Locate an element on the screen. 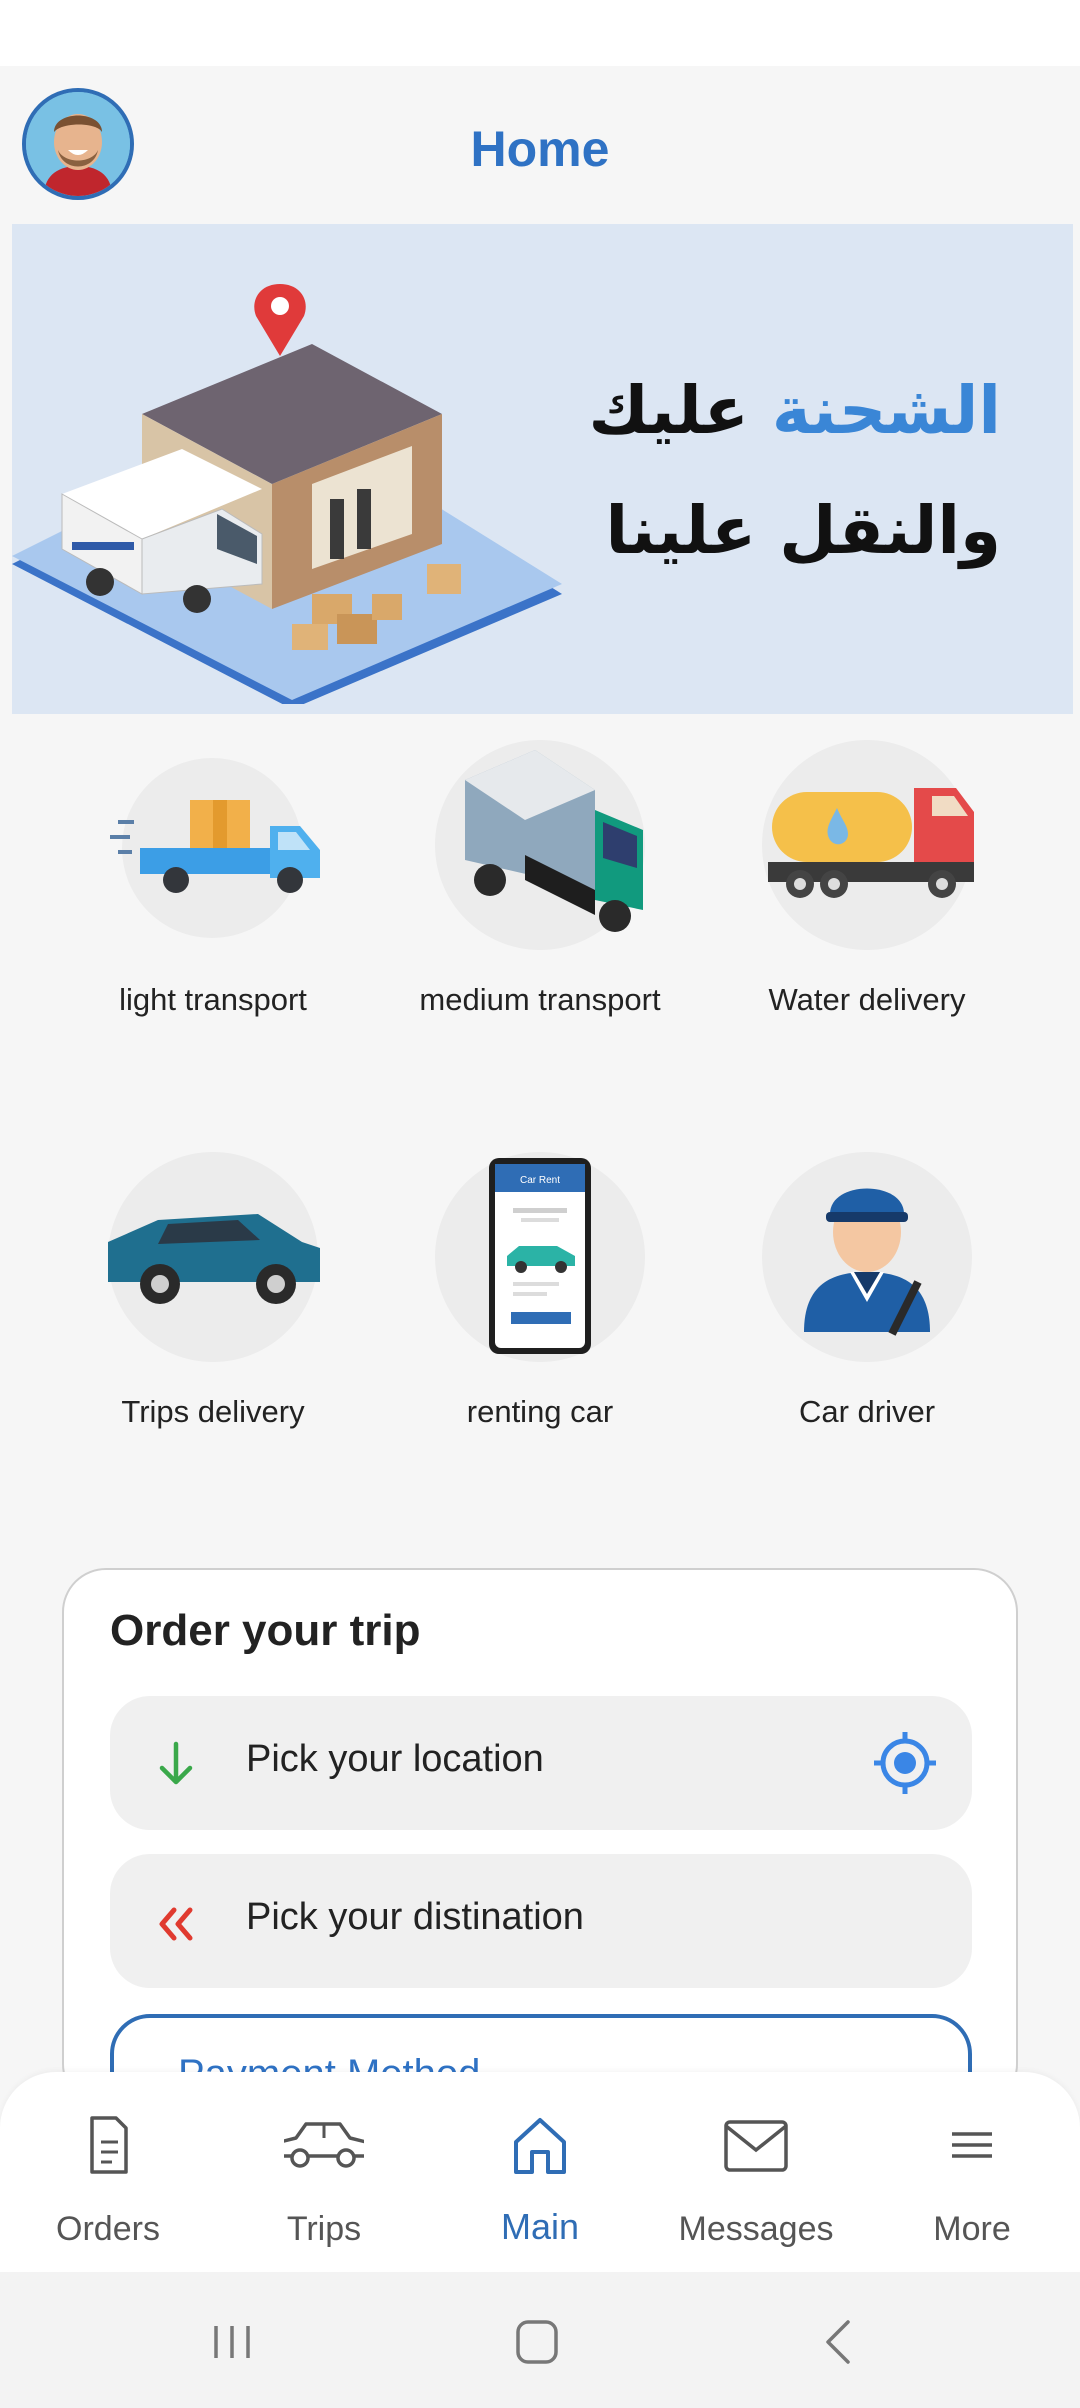 The height and width of the screenshot is (2408, 1080). top-app-bar: Home is located at coordinates (540, 146).